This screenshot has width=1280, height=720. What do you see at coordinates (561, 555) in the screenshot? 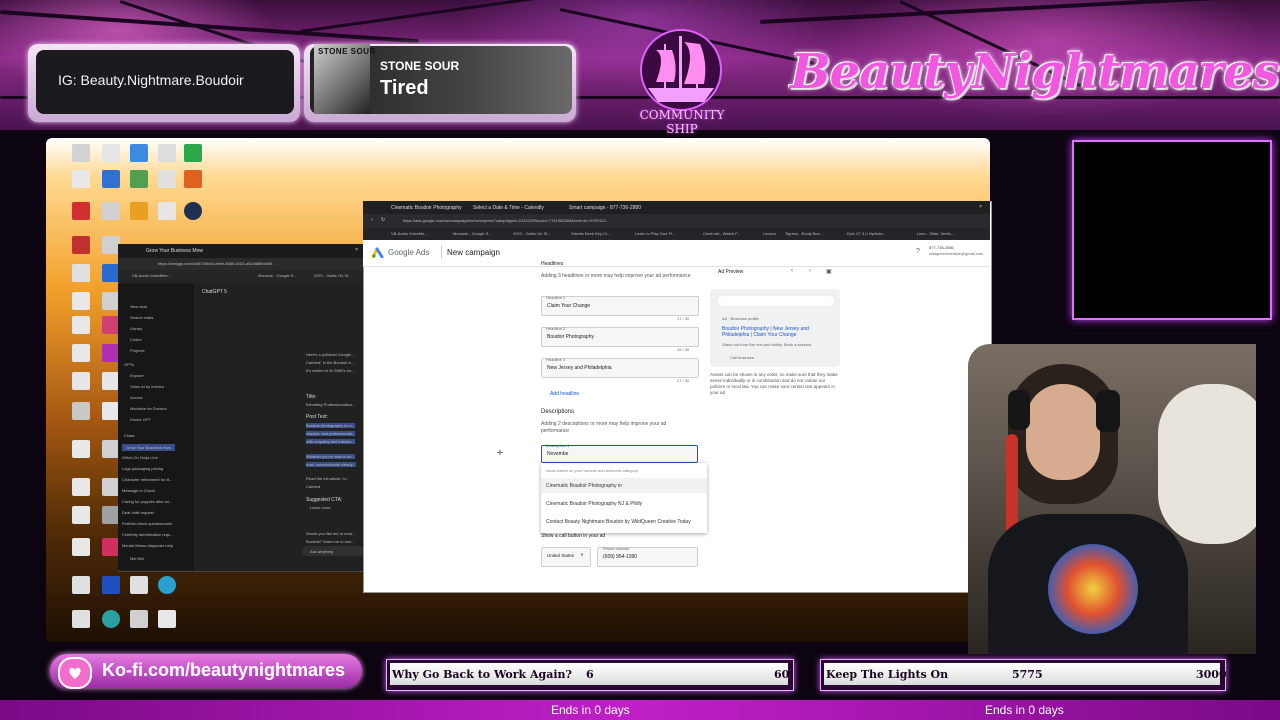
I see `country-value: United States` at bounding box center [561, 555].